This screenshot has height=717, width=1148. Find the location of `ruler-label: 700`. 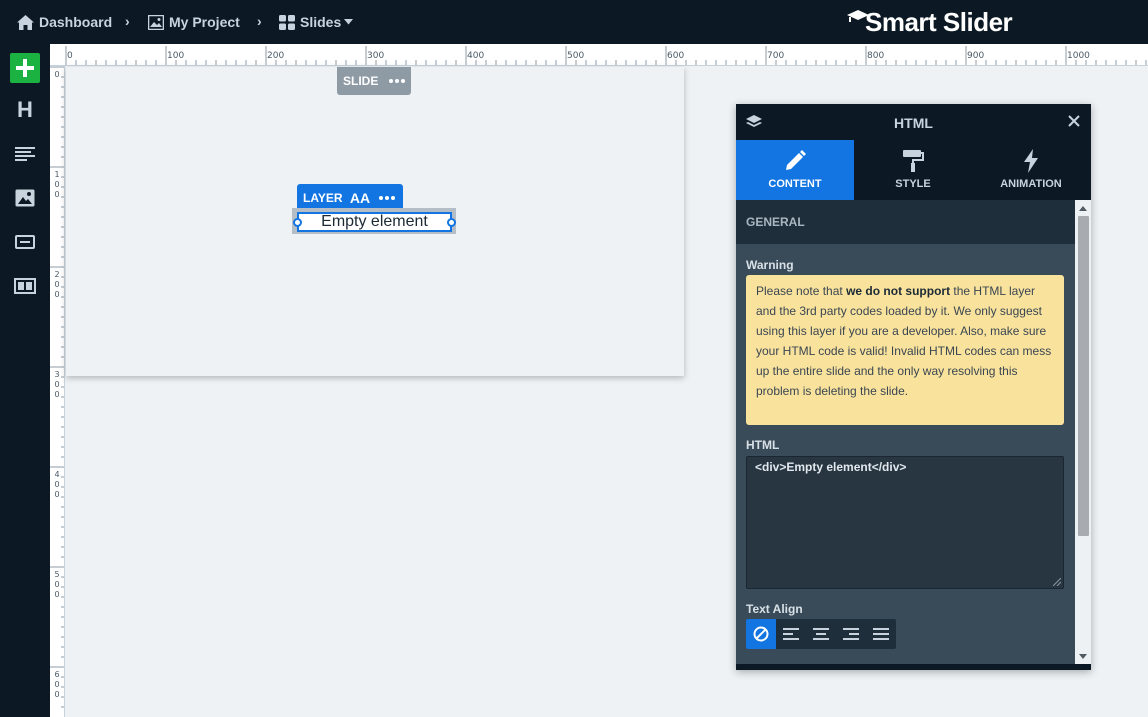

ruler-label: 700 is located at coordinates (776, 56).